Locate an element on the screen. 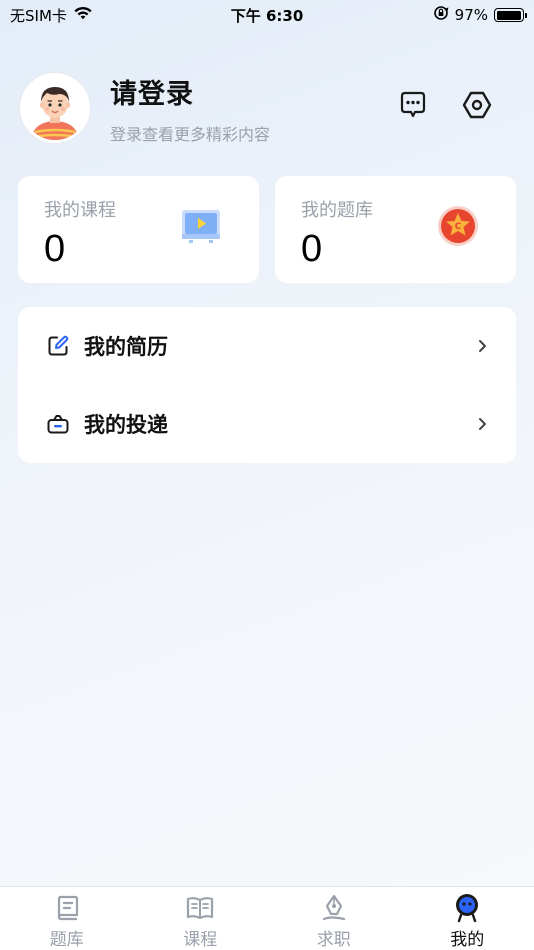  svg-text: C is located at coordinates (458, 227).